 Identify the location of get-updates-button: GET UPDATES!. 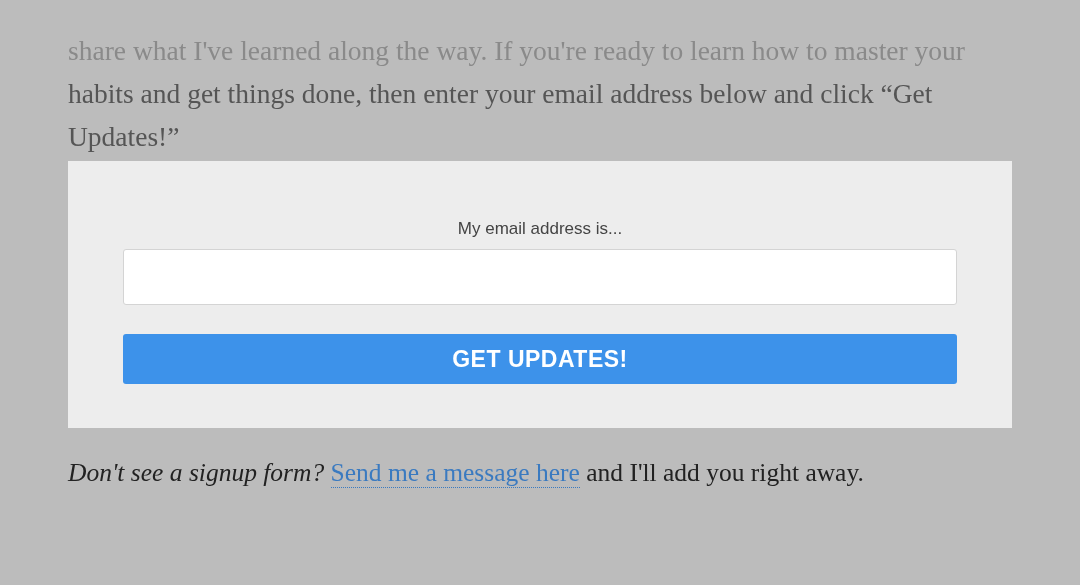
(540, 359).